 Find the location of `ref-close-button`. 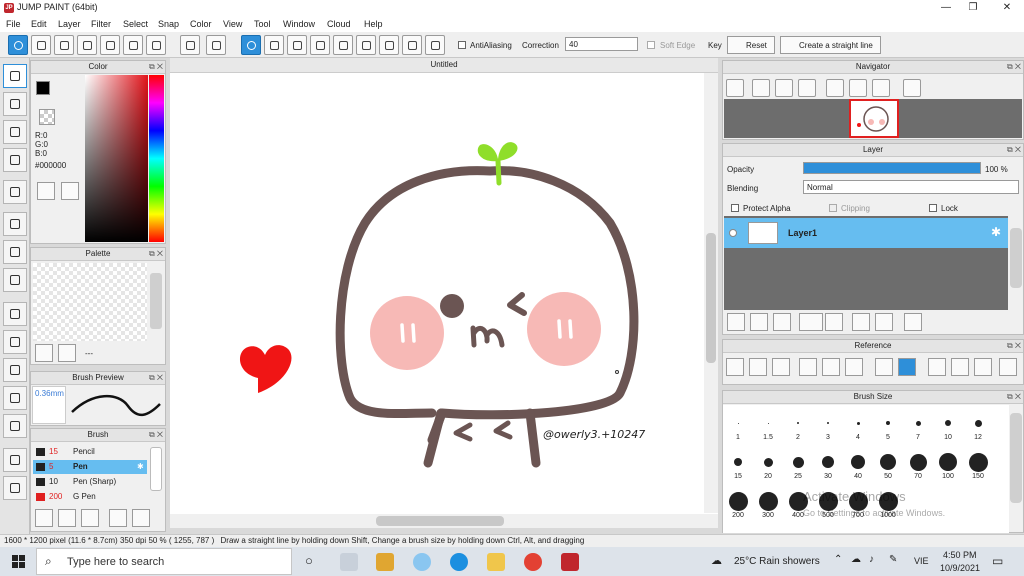

ref-close-button is located at coordinates (781, 367).